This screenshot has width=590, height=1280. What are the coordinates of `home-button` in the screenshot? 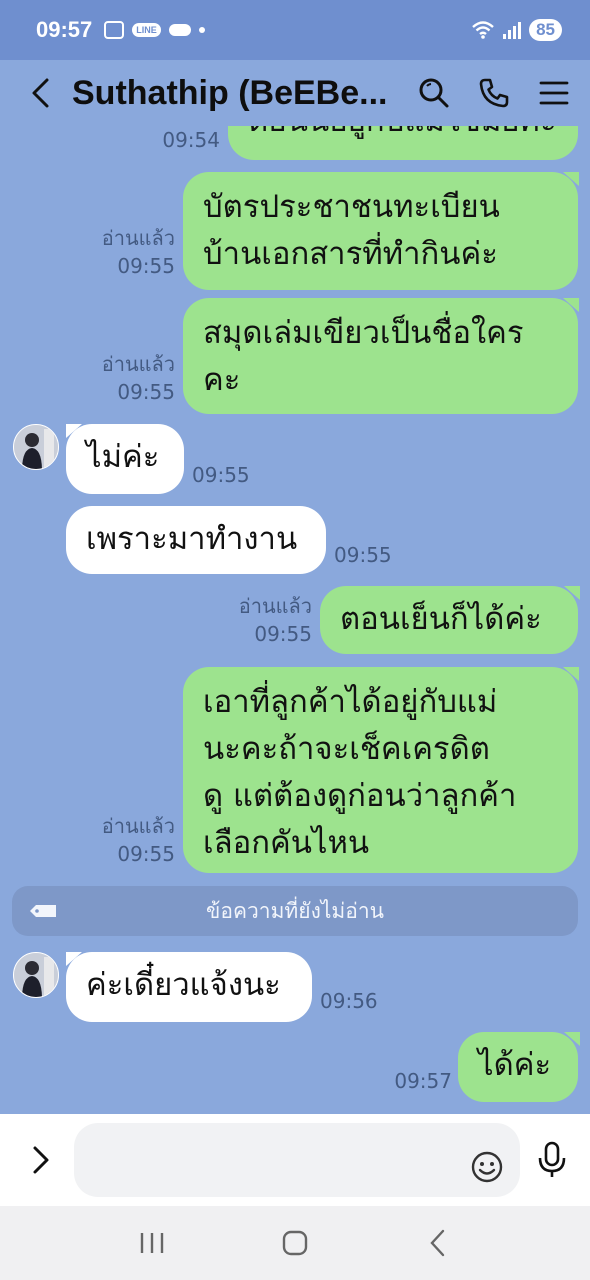 It's located at (295, 1243).